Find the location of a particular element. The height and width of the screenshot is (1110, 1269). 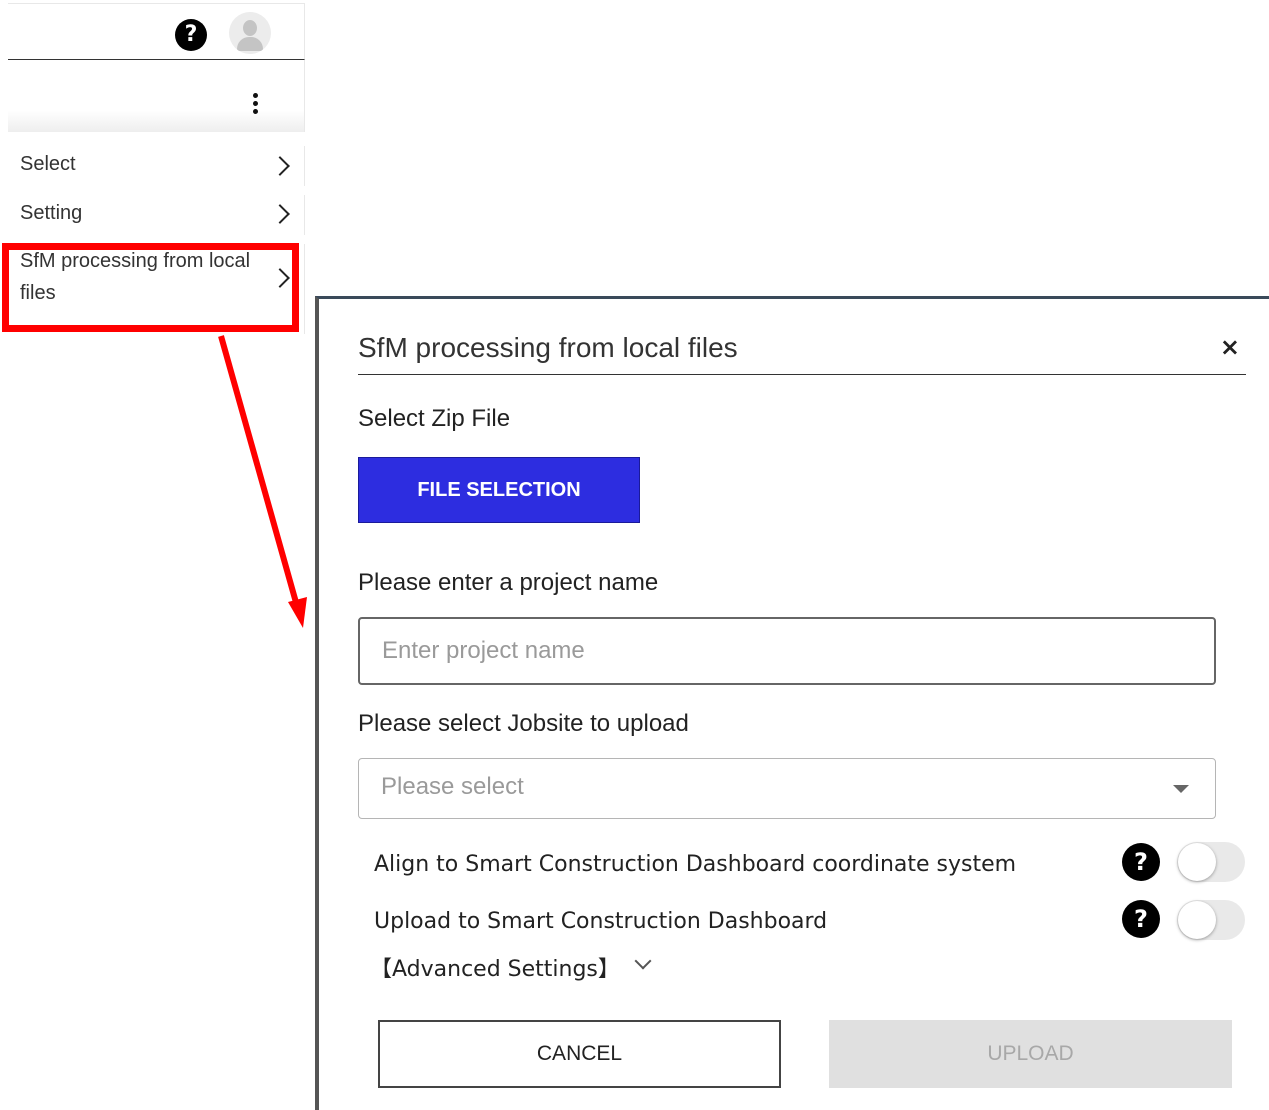

panel-toolbar is located at coordinates (156, 96).